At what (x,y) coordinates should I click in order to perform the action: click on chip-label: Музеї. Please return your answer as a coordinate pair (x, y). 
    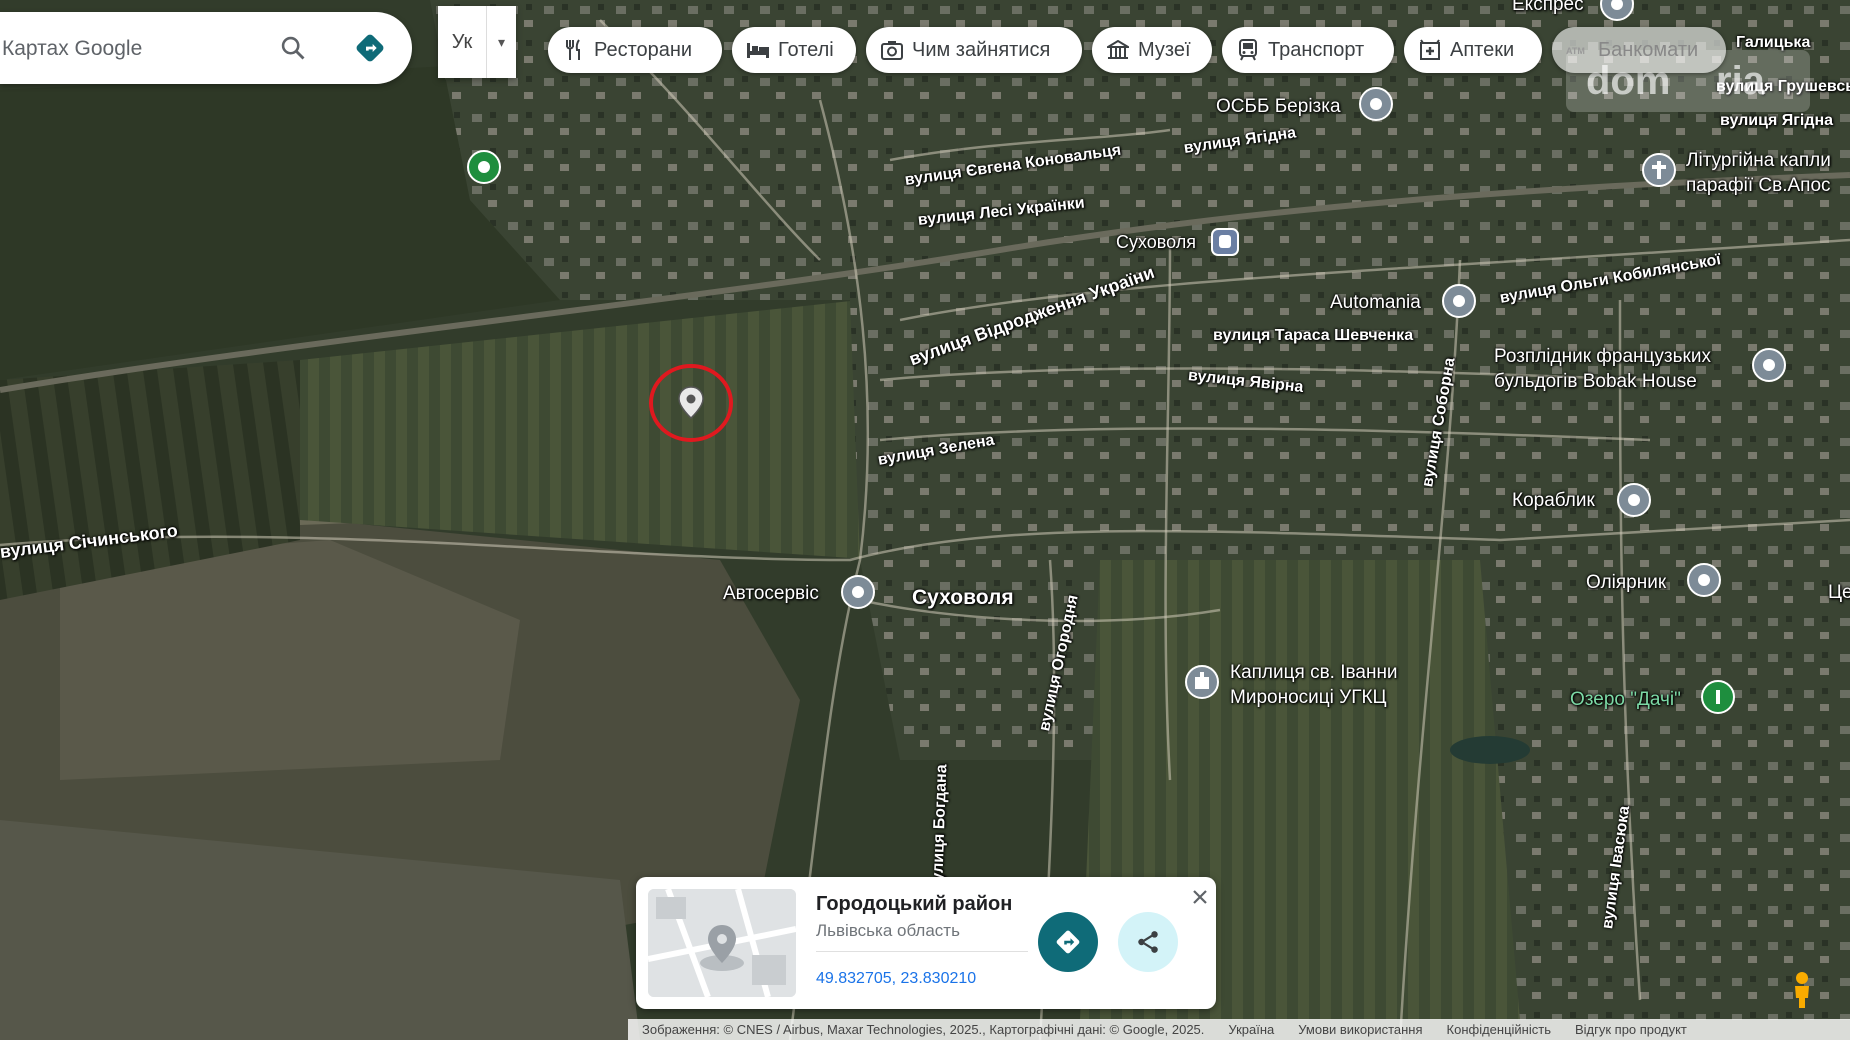
    Looking at the image, I should click on (1164, 49).